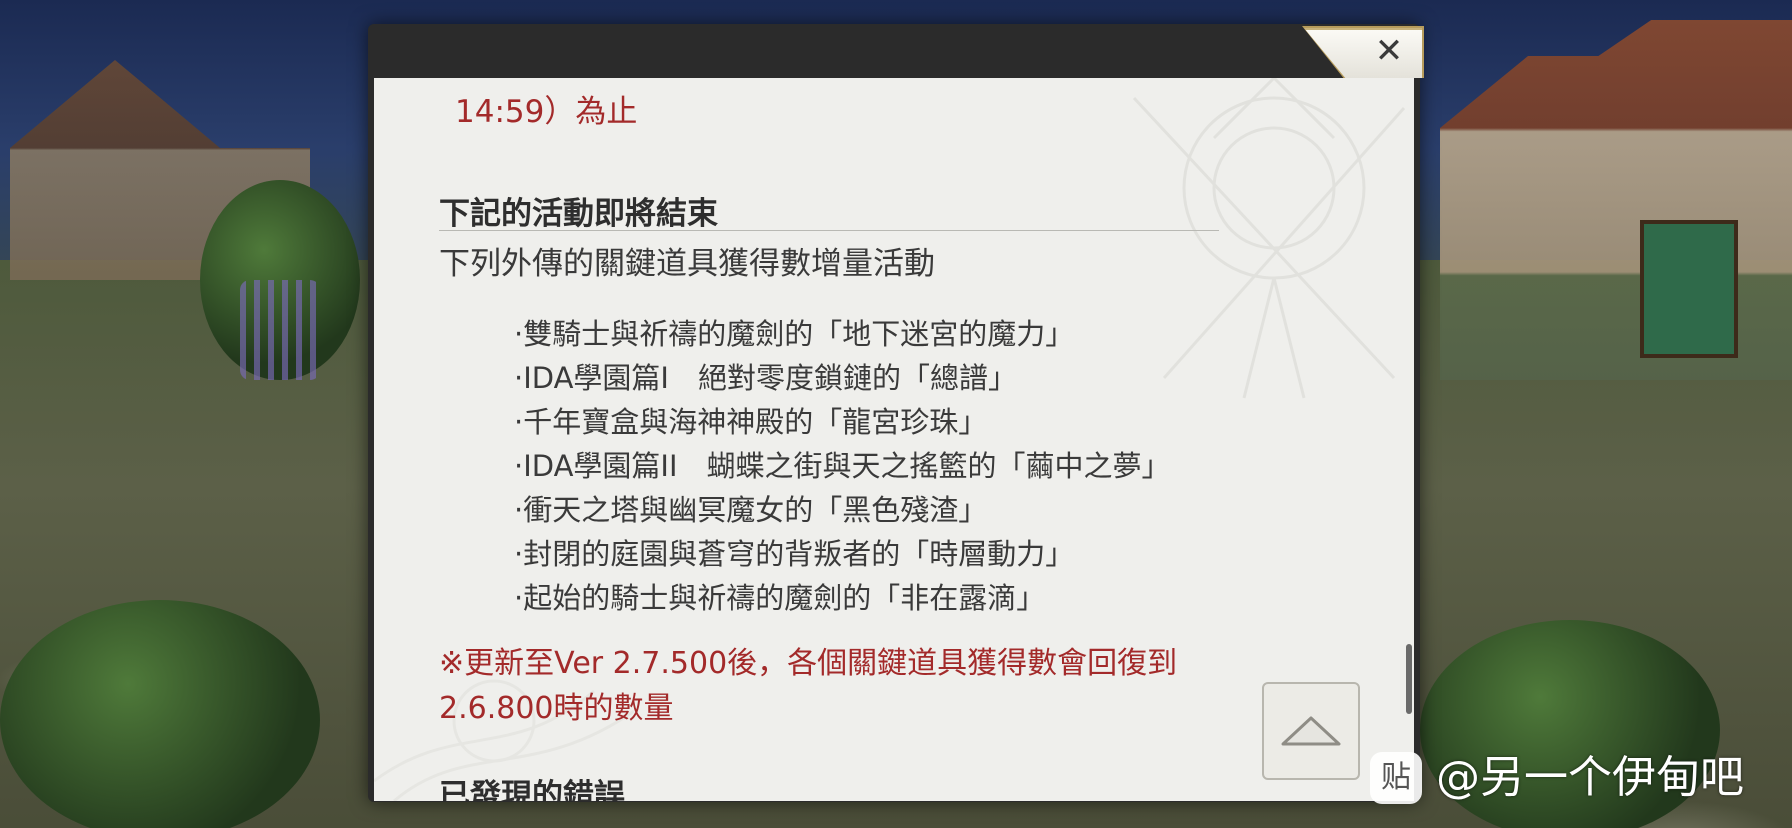 The image size is (1792, 828). I want to click on green-door, so click(1689, 289).